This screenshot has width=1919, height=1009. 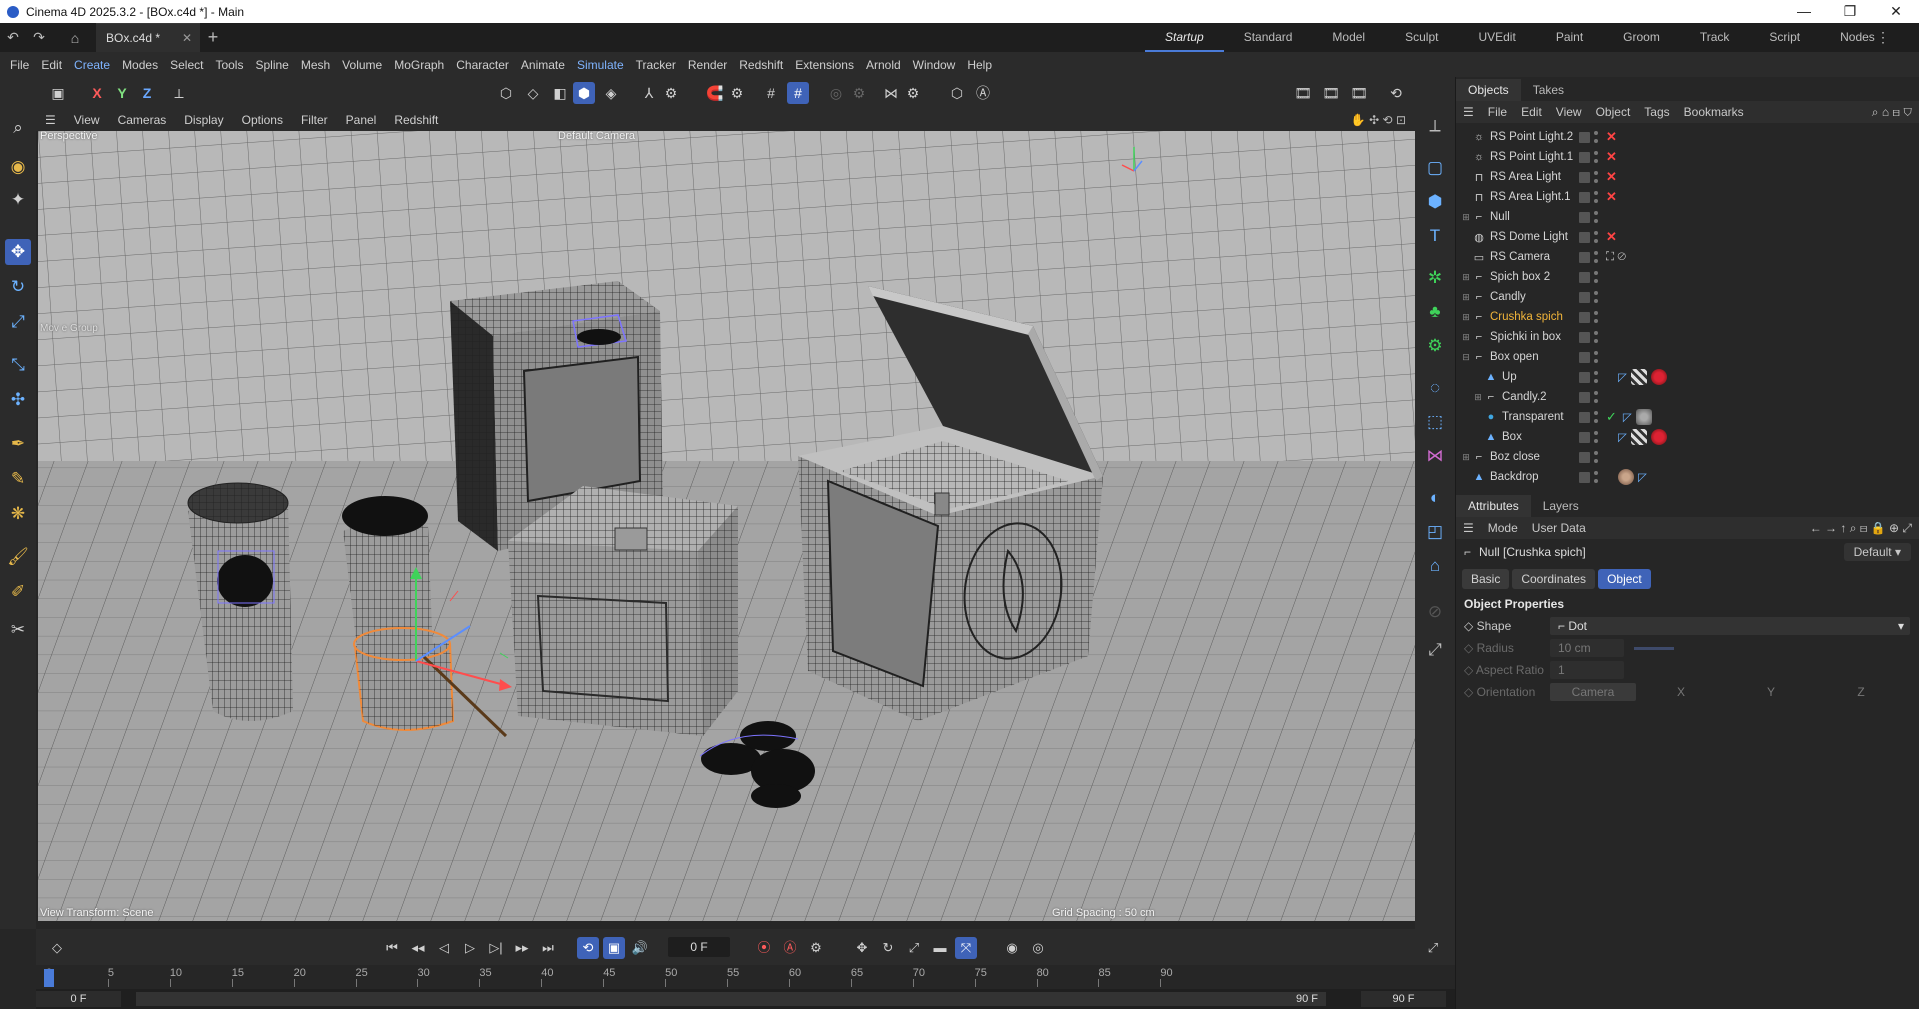 What do you see at coordinates (859, 93) in the screenshot?
I see `soft-selection-settings-icon: ⚙` at bounding box center [859, 93].